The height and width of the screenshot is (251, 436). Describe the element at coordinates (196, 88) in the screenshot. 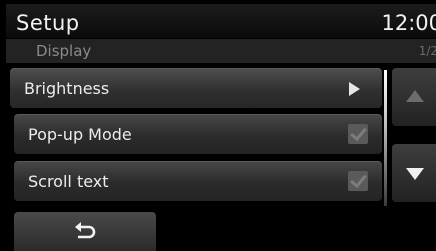

I see `menu-item-brightness: Brightness` at that location.